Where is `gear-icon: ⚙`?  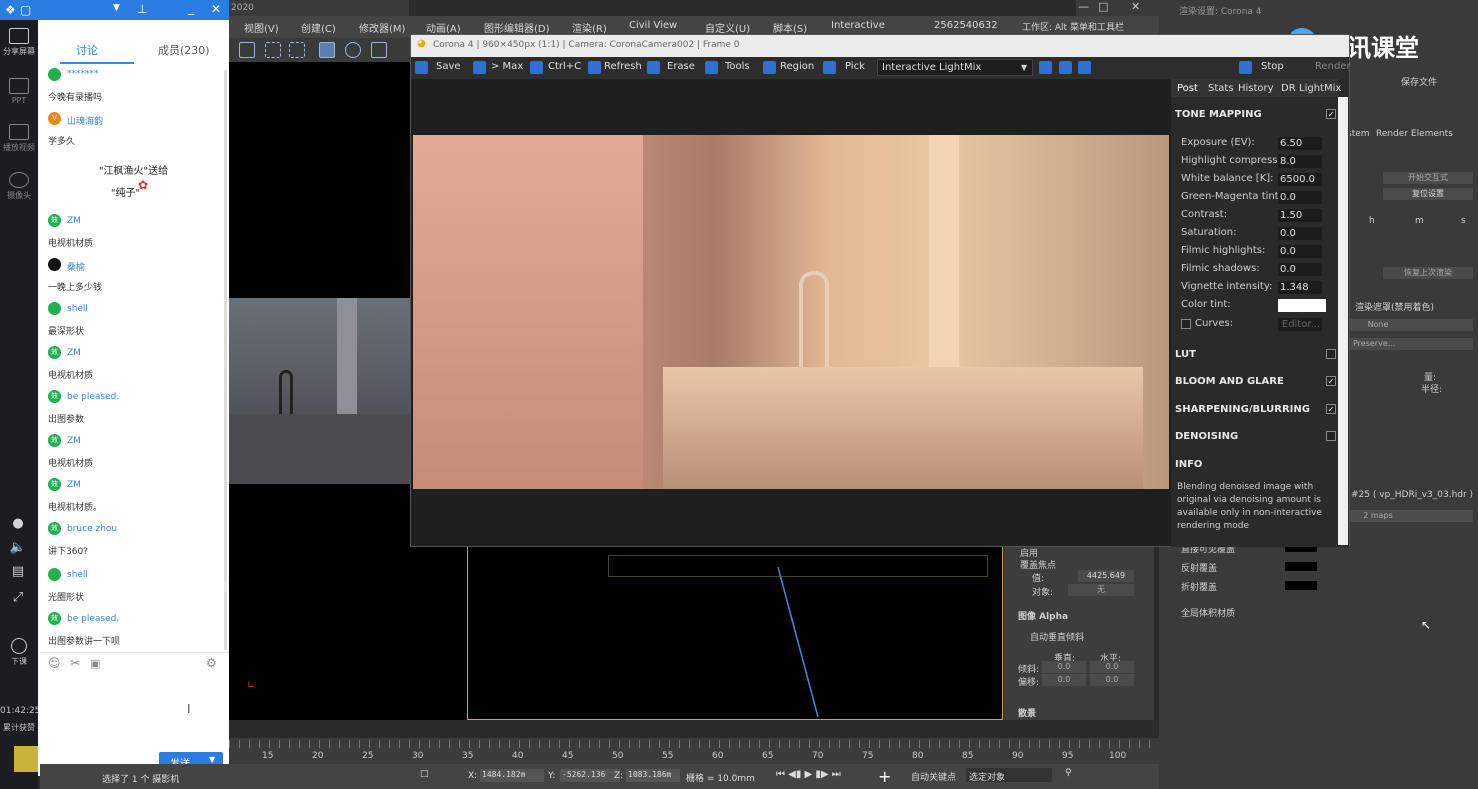
gear-icon: ⚙ is located at coordinates (211, 663).